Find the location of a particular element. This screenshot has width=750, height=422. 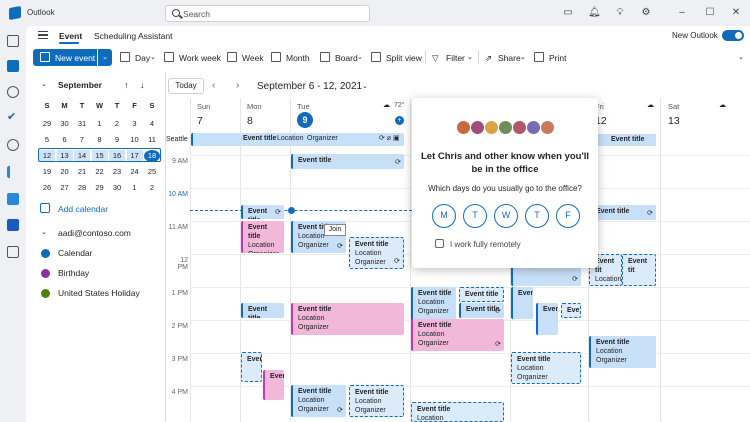

day-header-number: 13 is located at coordinates (674, 121).